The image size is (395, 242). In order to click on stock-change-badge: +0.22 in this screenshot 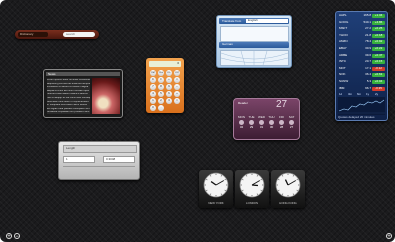, I will do `click(378, 49)`.